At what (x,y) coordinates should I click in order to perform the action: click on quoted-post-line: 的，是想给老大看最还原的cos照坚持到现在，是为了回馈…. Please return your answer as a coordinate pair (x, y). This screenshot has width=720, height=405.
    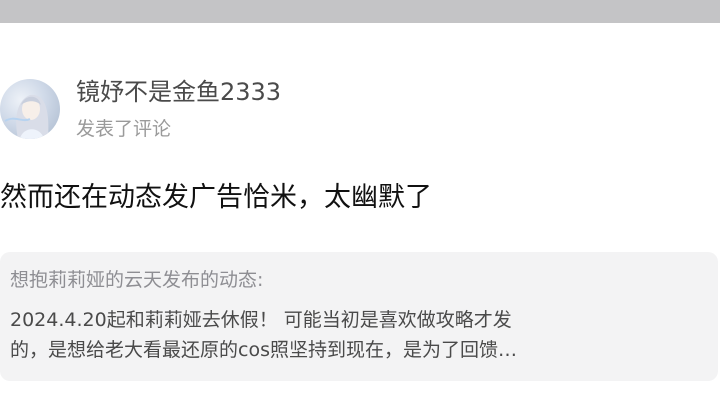
    Looking at the image, I should click on (263, 350).